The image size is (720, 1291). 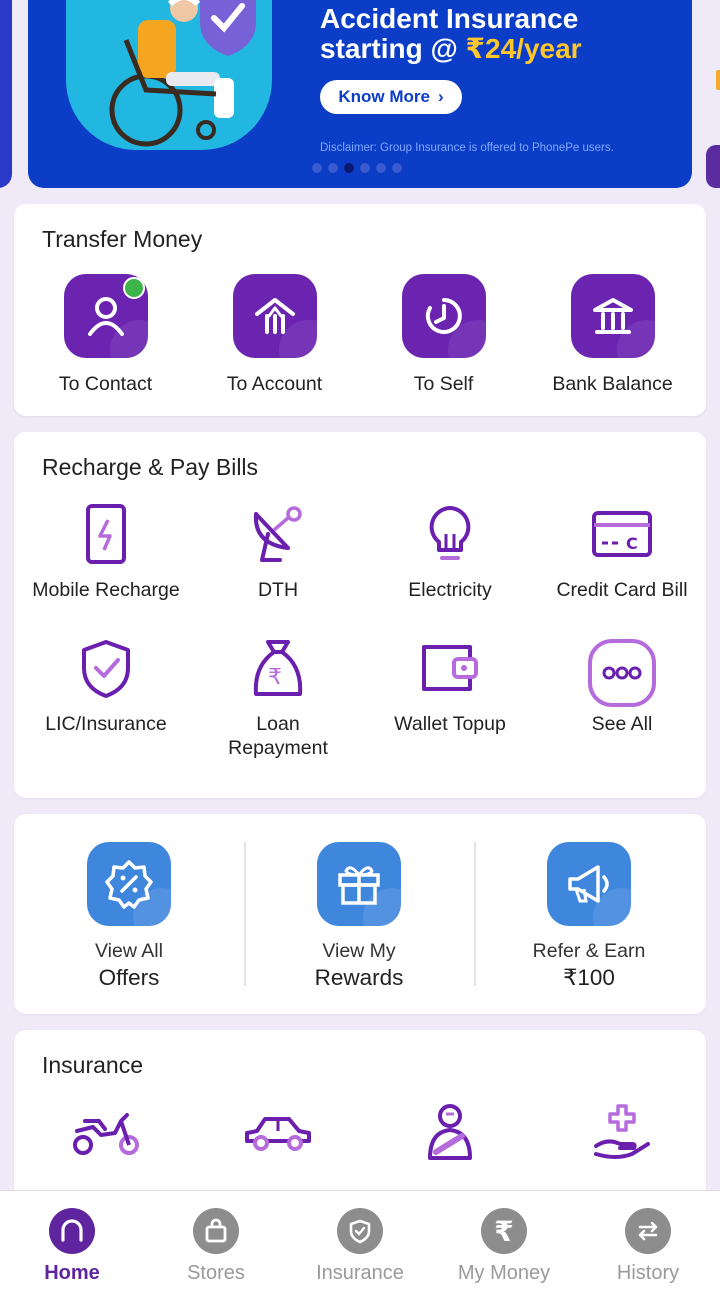 What do you see at coordinates (450, 533) in the screenshot?
I see `lightbulb-icon` at bounding box center [450, 533].